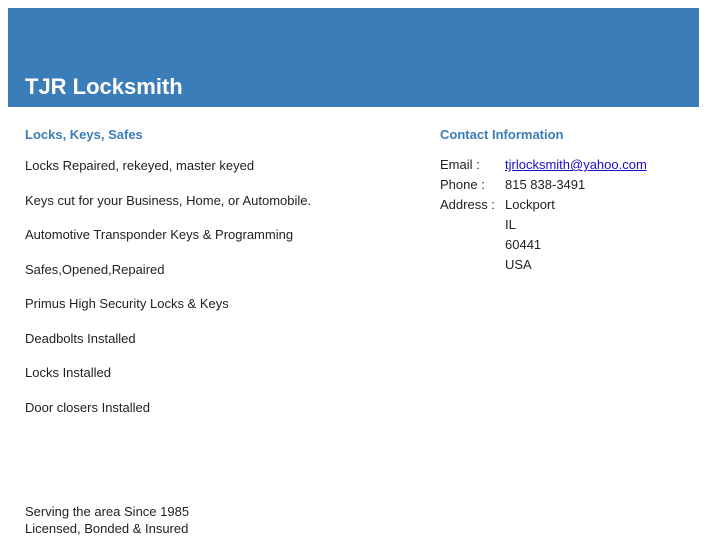 Image resolution: width=727 pixels, height=545 pixels. I want to click on contact-heading: Contact Information, so click(502, 134).